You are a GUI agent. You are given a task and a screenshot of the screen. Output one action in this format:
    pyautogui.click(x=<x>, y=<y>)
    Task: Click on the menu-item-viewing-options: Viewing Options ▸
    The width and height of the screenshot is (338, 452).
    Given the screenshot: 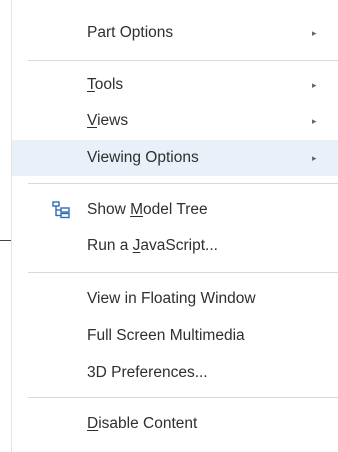 What is the action you would take?
    pyautogui.click(x=175, y=158)
    